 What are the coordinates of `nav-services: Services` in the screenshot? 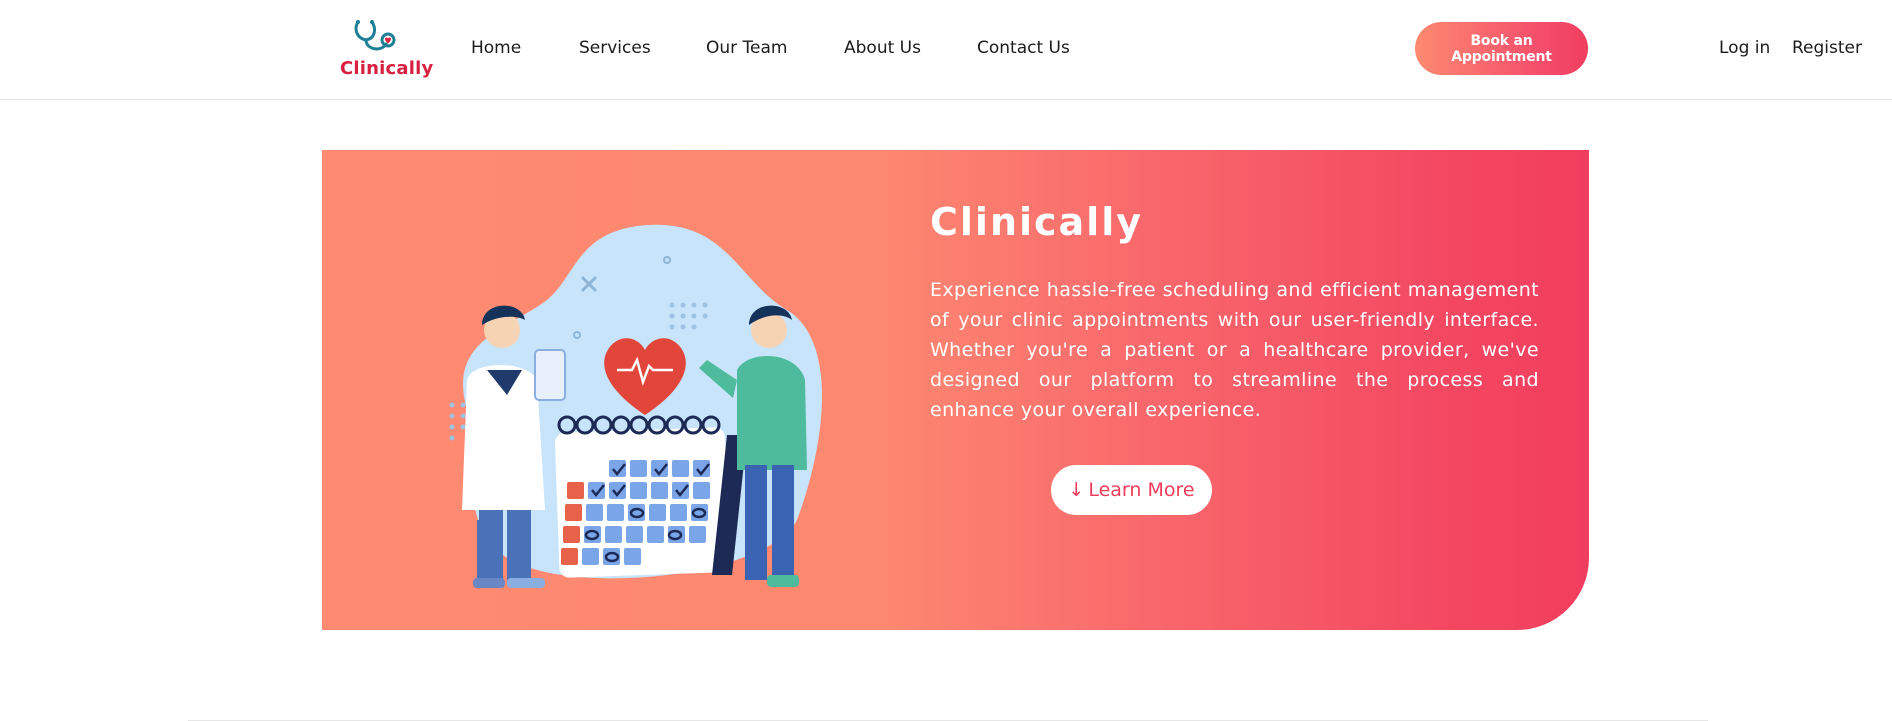 It's located at (615, 48).